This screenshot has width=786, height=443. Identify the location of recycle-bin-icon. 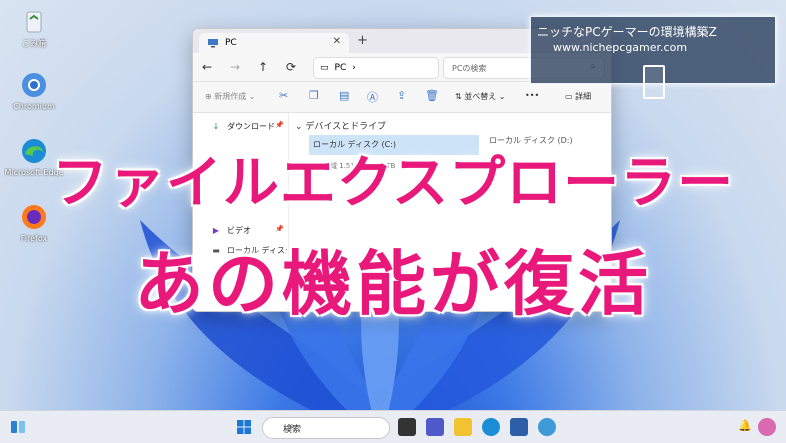
(34, 22).